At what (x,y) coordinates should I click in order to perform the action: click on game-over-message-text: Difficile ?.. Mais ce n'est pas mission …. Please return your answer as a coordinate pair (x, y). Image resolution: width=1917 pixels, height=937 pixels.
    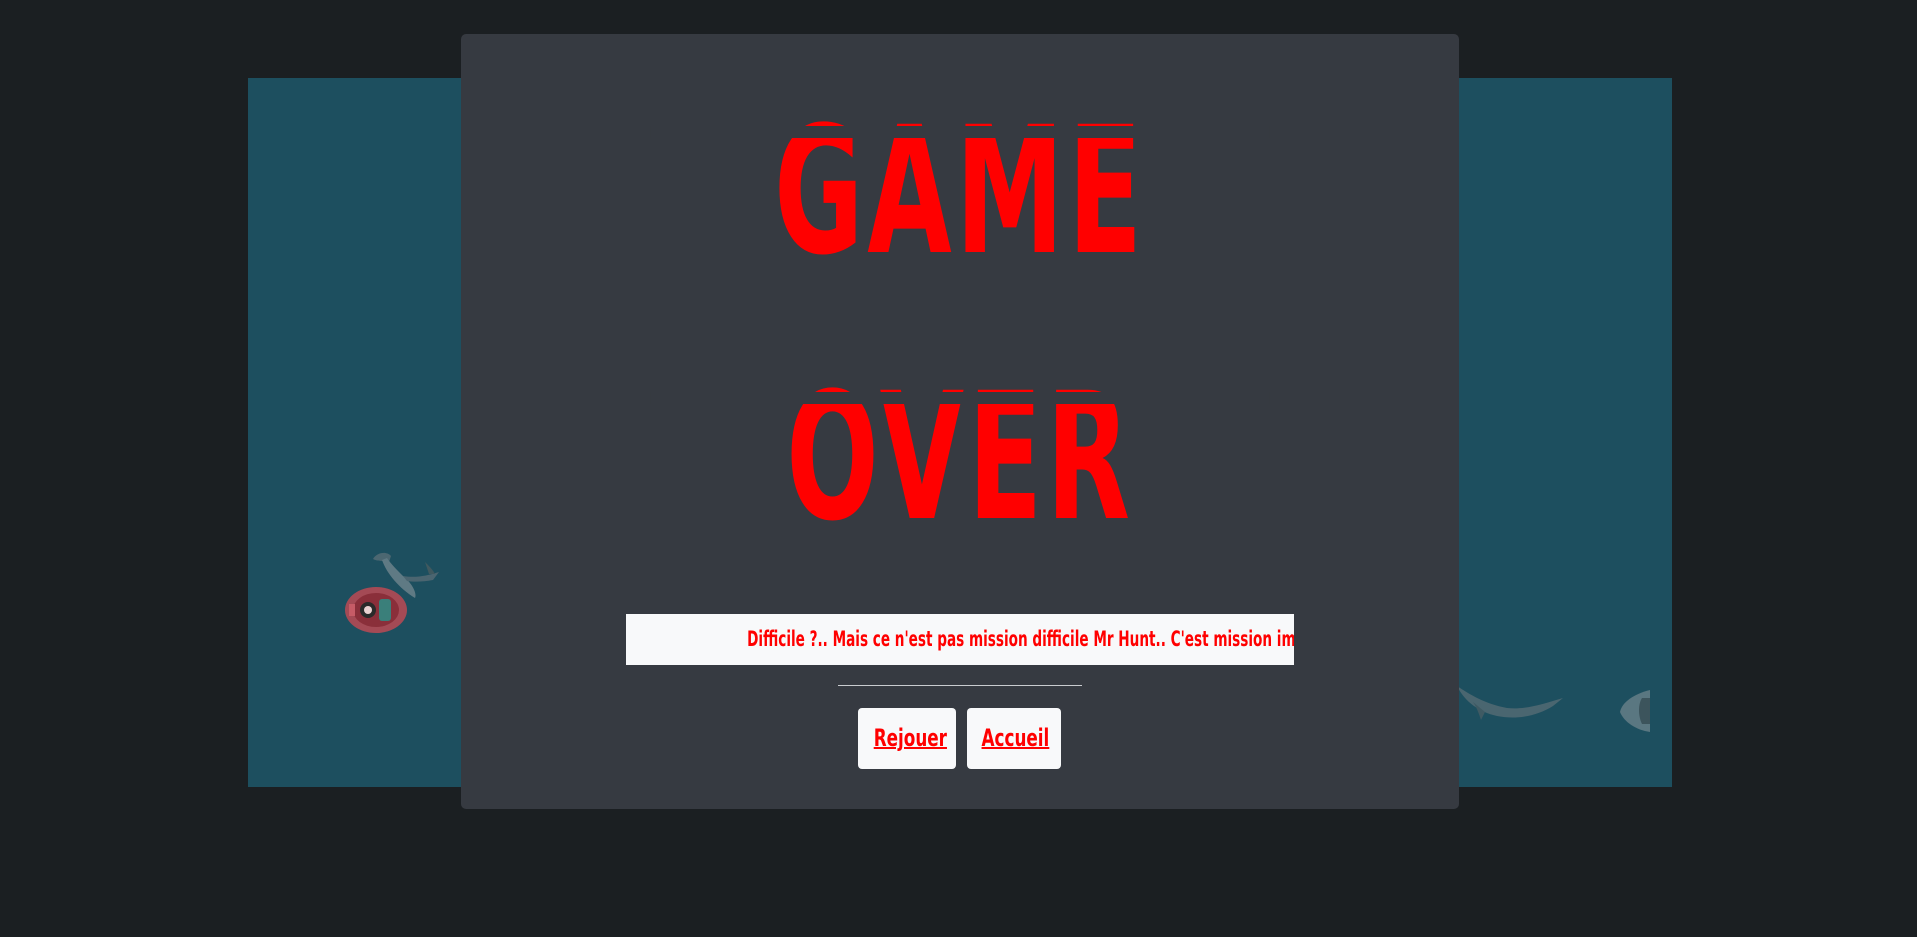
    Looking at the image, I should click on (1020, 639).